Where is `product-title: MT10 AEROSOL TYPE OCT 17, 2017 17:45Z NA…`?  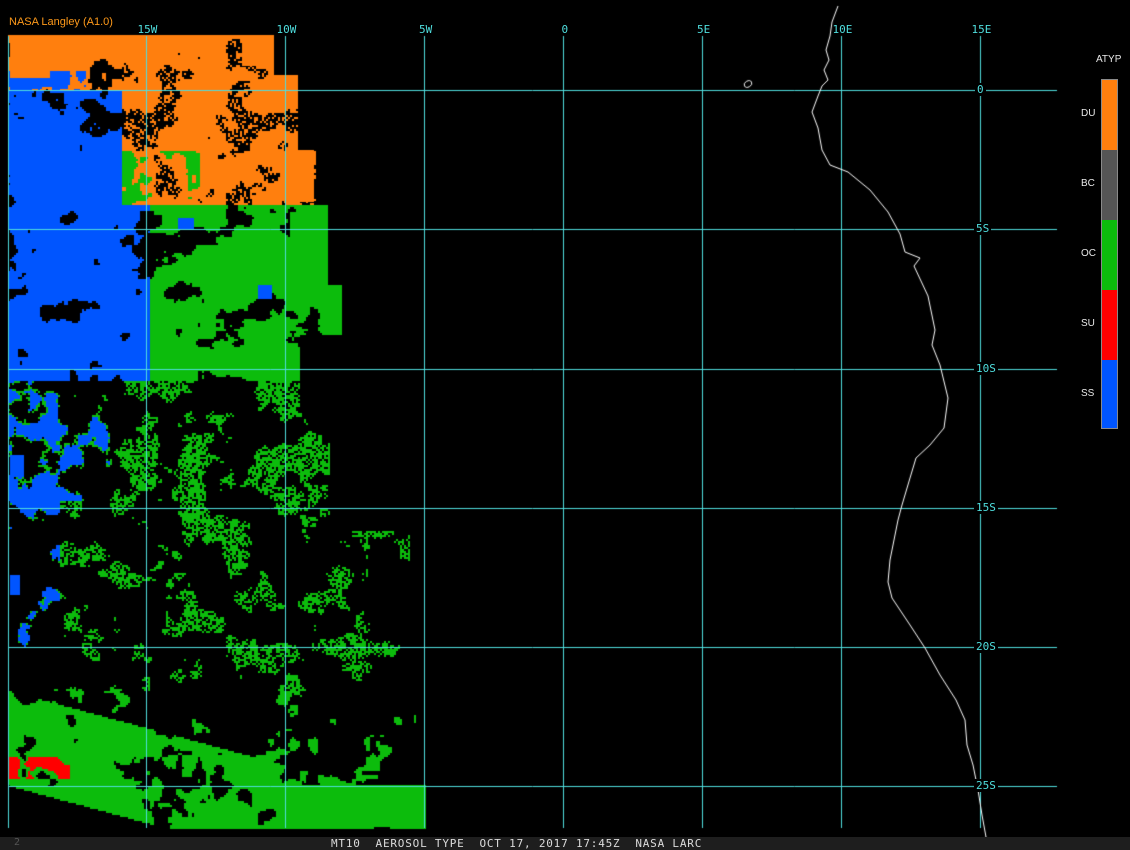 product-title: MT10 AEROSOL TYPE OCT 17, 2017 17:45Z NA… is located at coordinates (517, 843).